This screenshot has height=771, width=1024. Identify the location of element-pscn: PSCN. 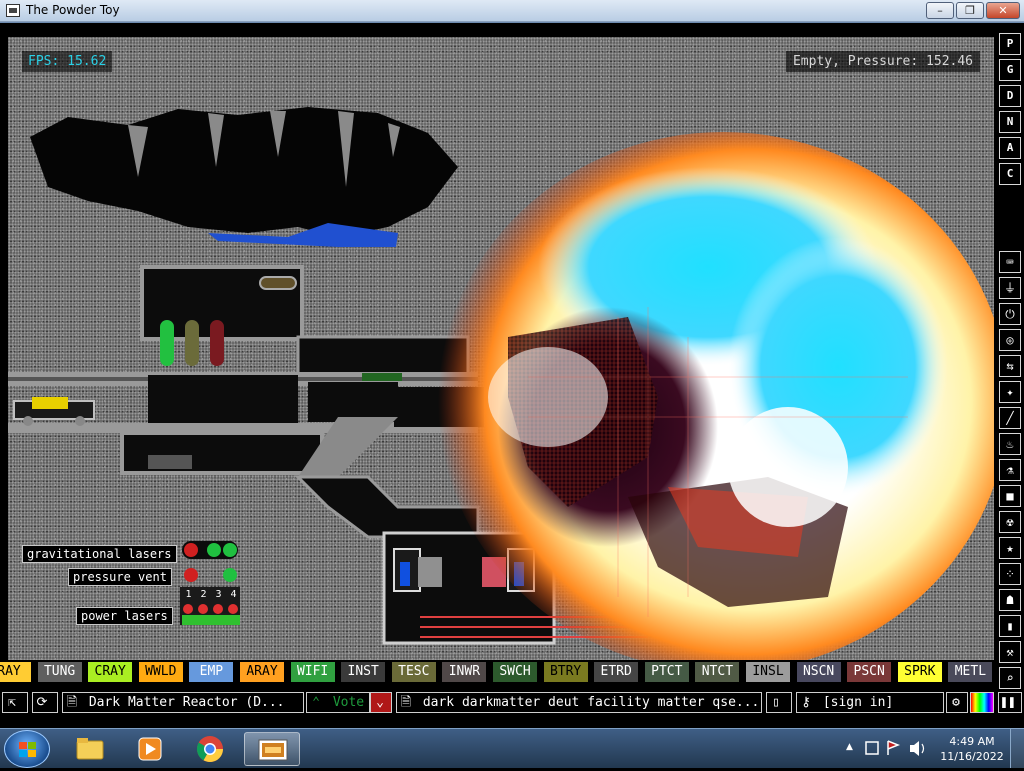
(869, 672).